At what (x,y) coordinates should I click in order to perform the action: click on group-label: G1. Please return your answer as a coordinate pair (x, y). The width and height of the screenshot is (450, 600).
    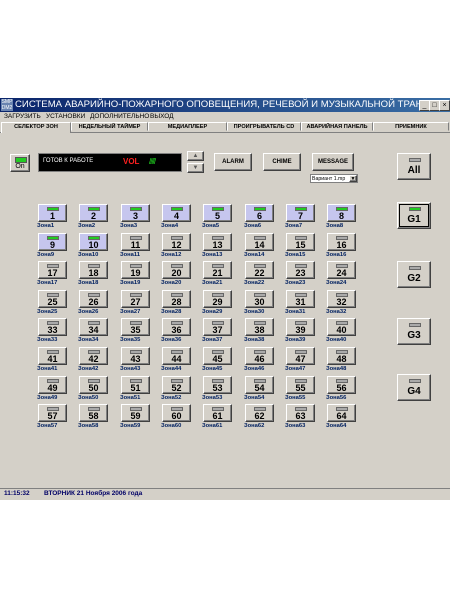
    Looking at the image, I should click on (414, 219).